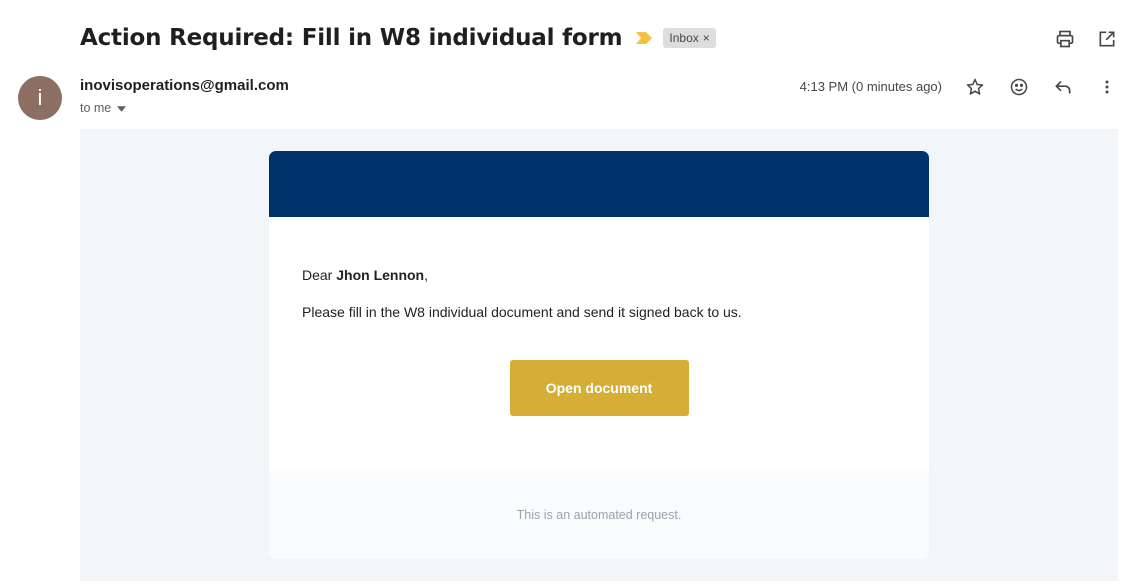 The height and width of the screenshot is (586, 1140). Describe the element at coordinates (1086, 39) in the screenshot. I see `thread-actions` at that location.